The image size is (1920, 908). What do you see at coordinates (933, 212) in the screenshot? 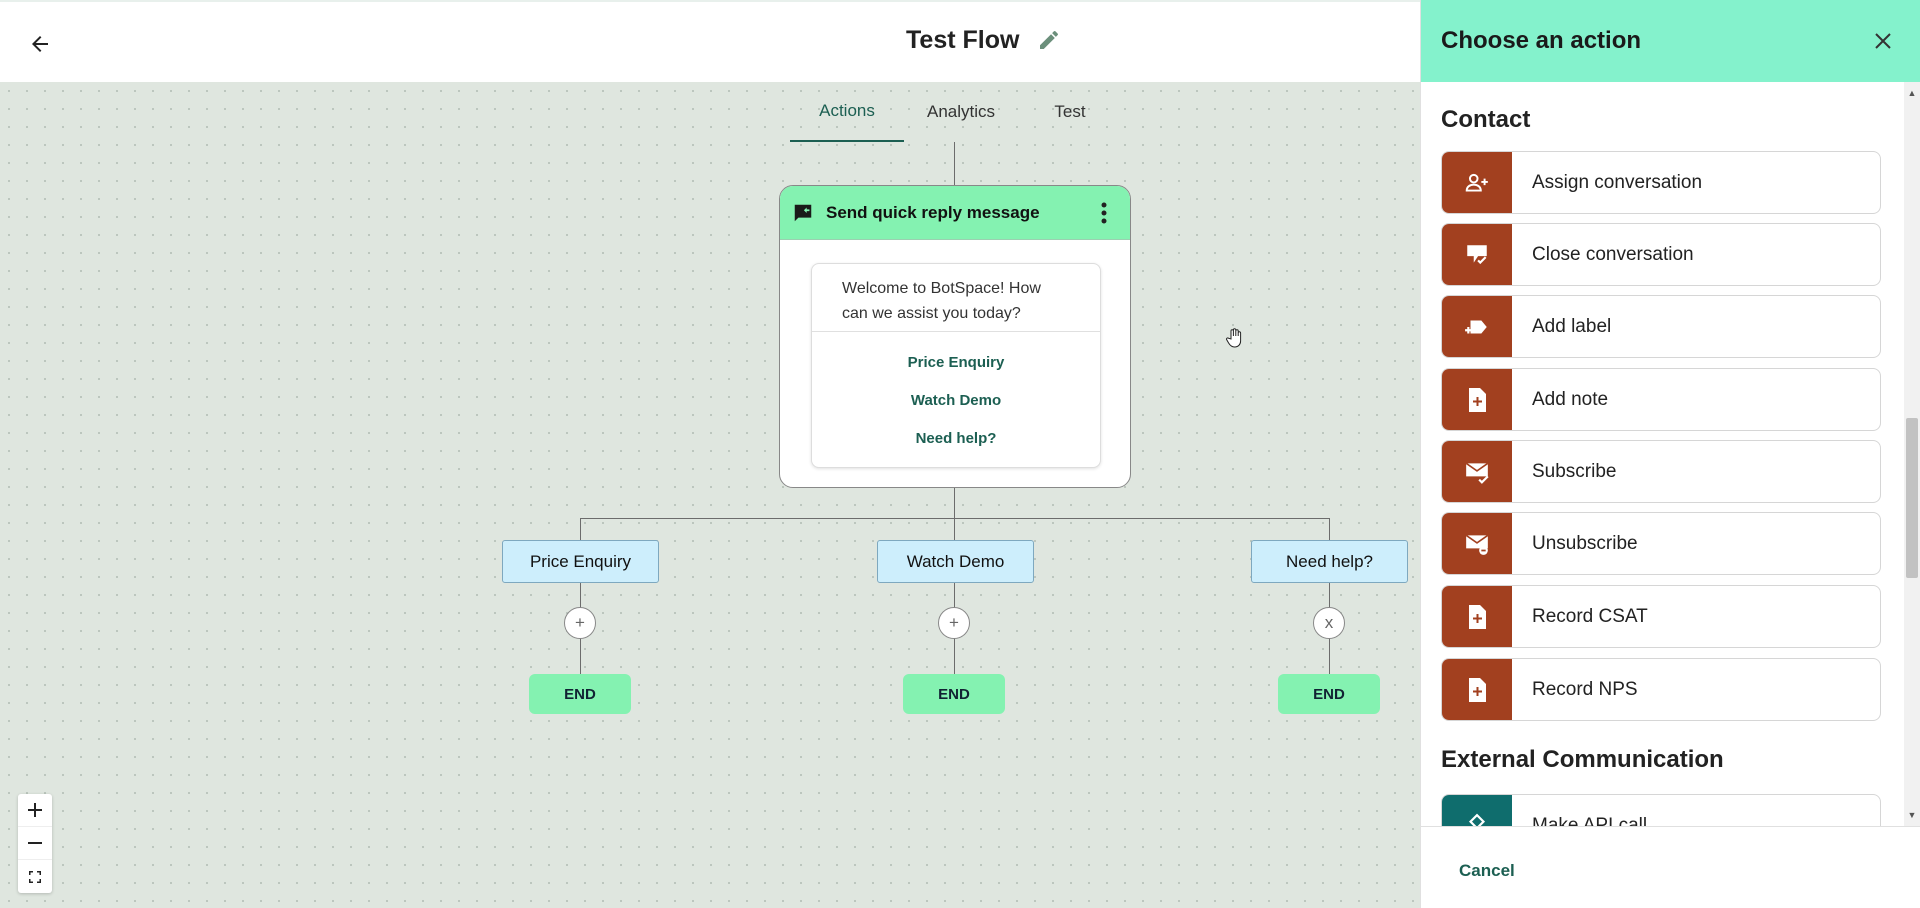
I see `node-title: Send quick reply message` at bounding box center [933, 212].